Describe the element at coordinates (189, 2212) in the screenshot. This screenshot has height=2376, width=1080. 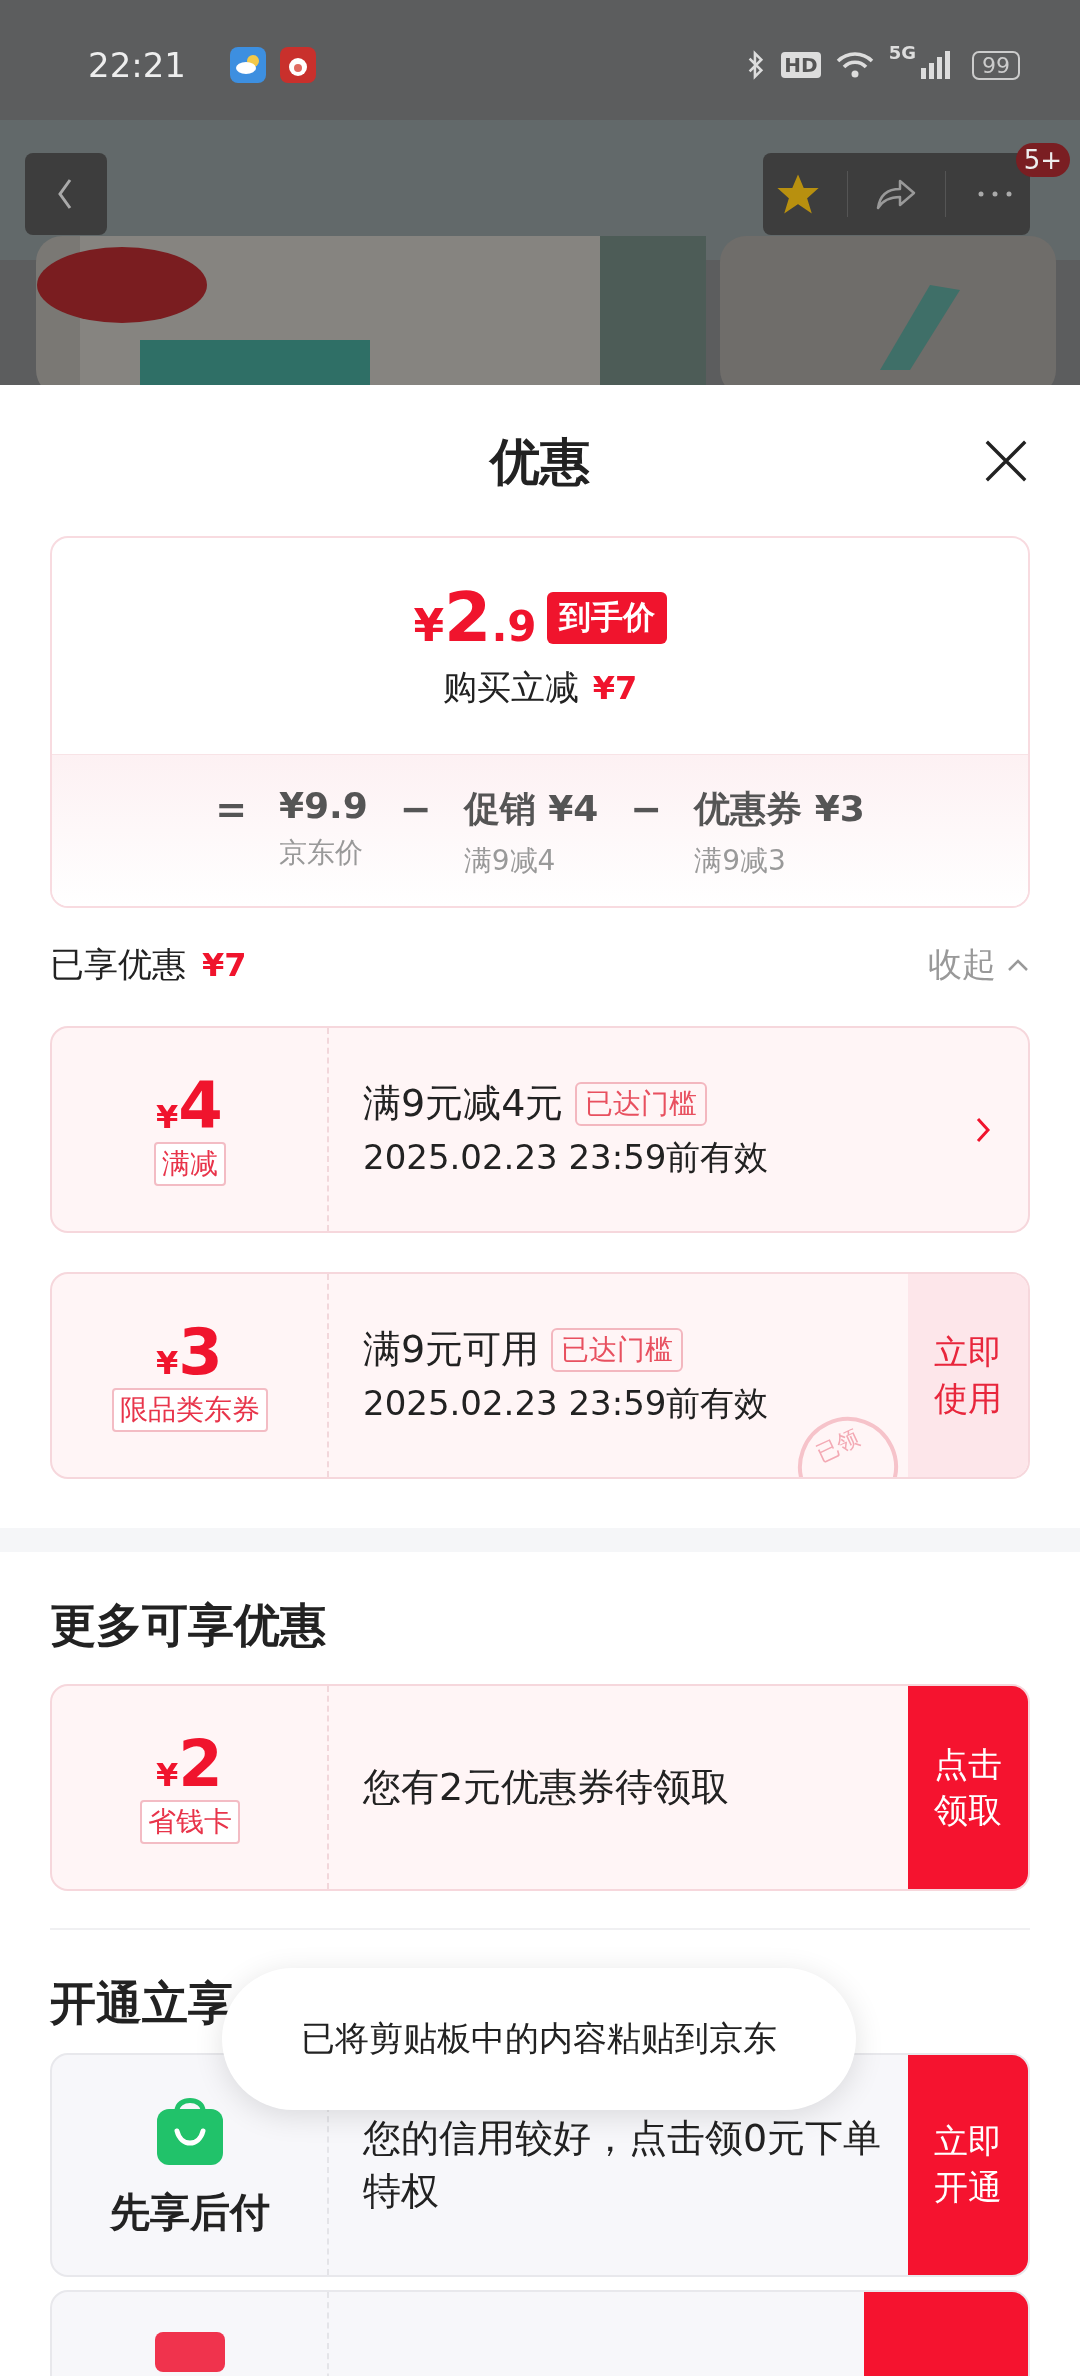
I see `service-name: 先享后付` at that location.